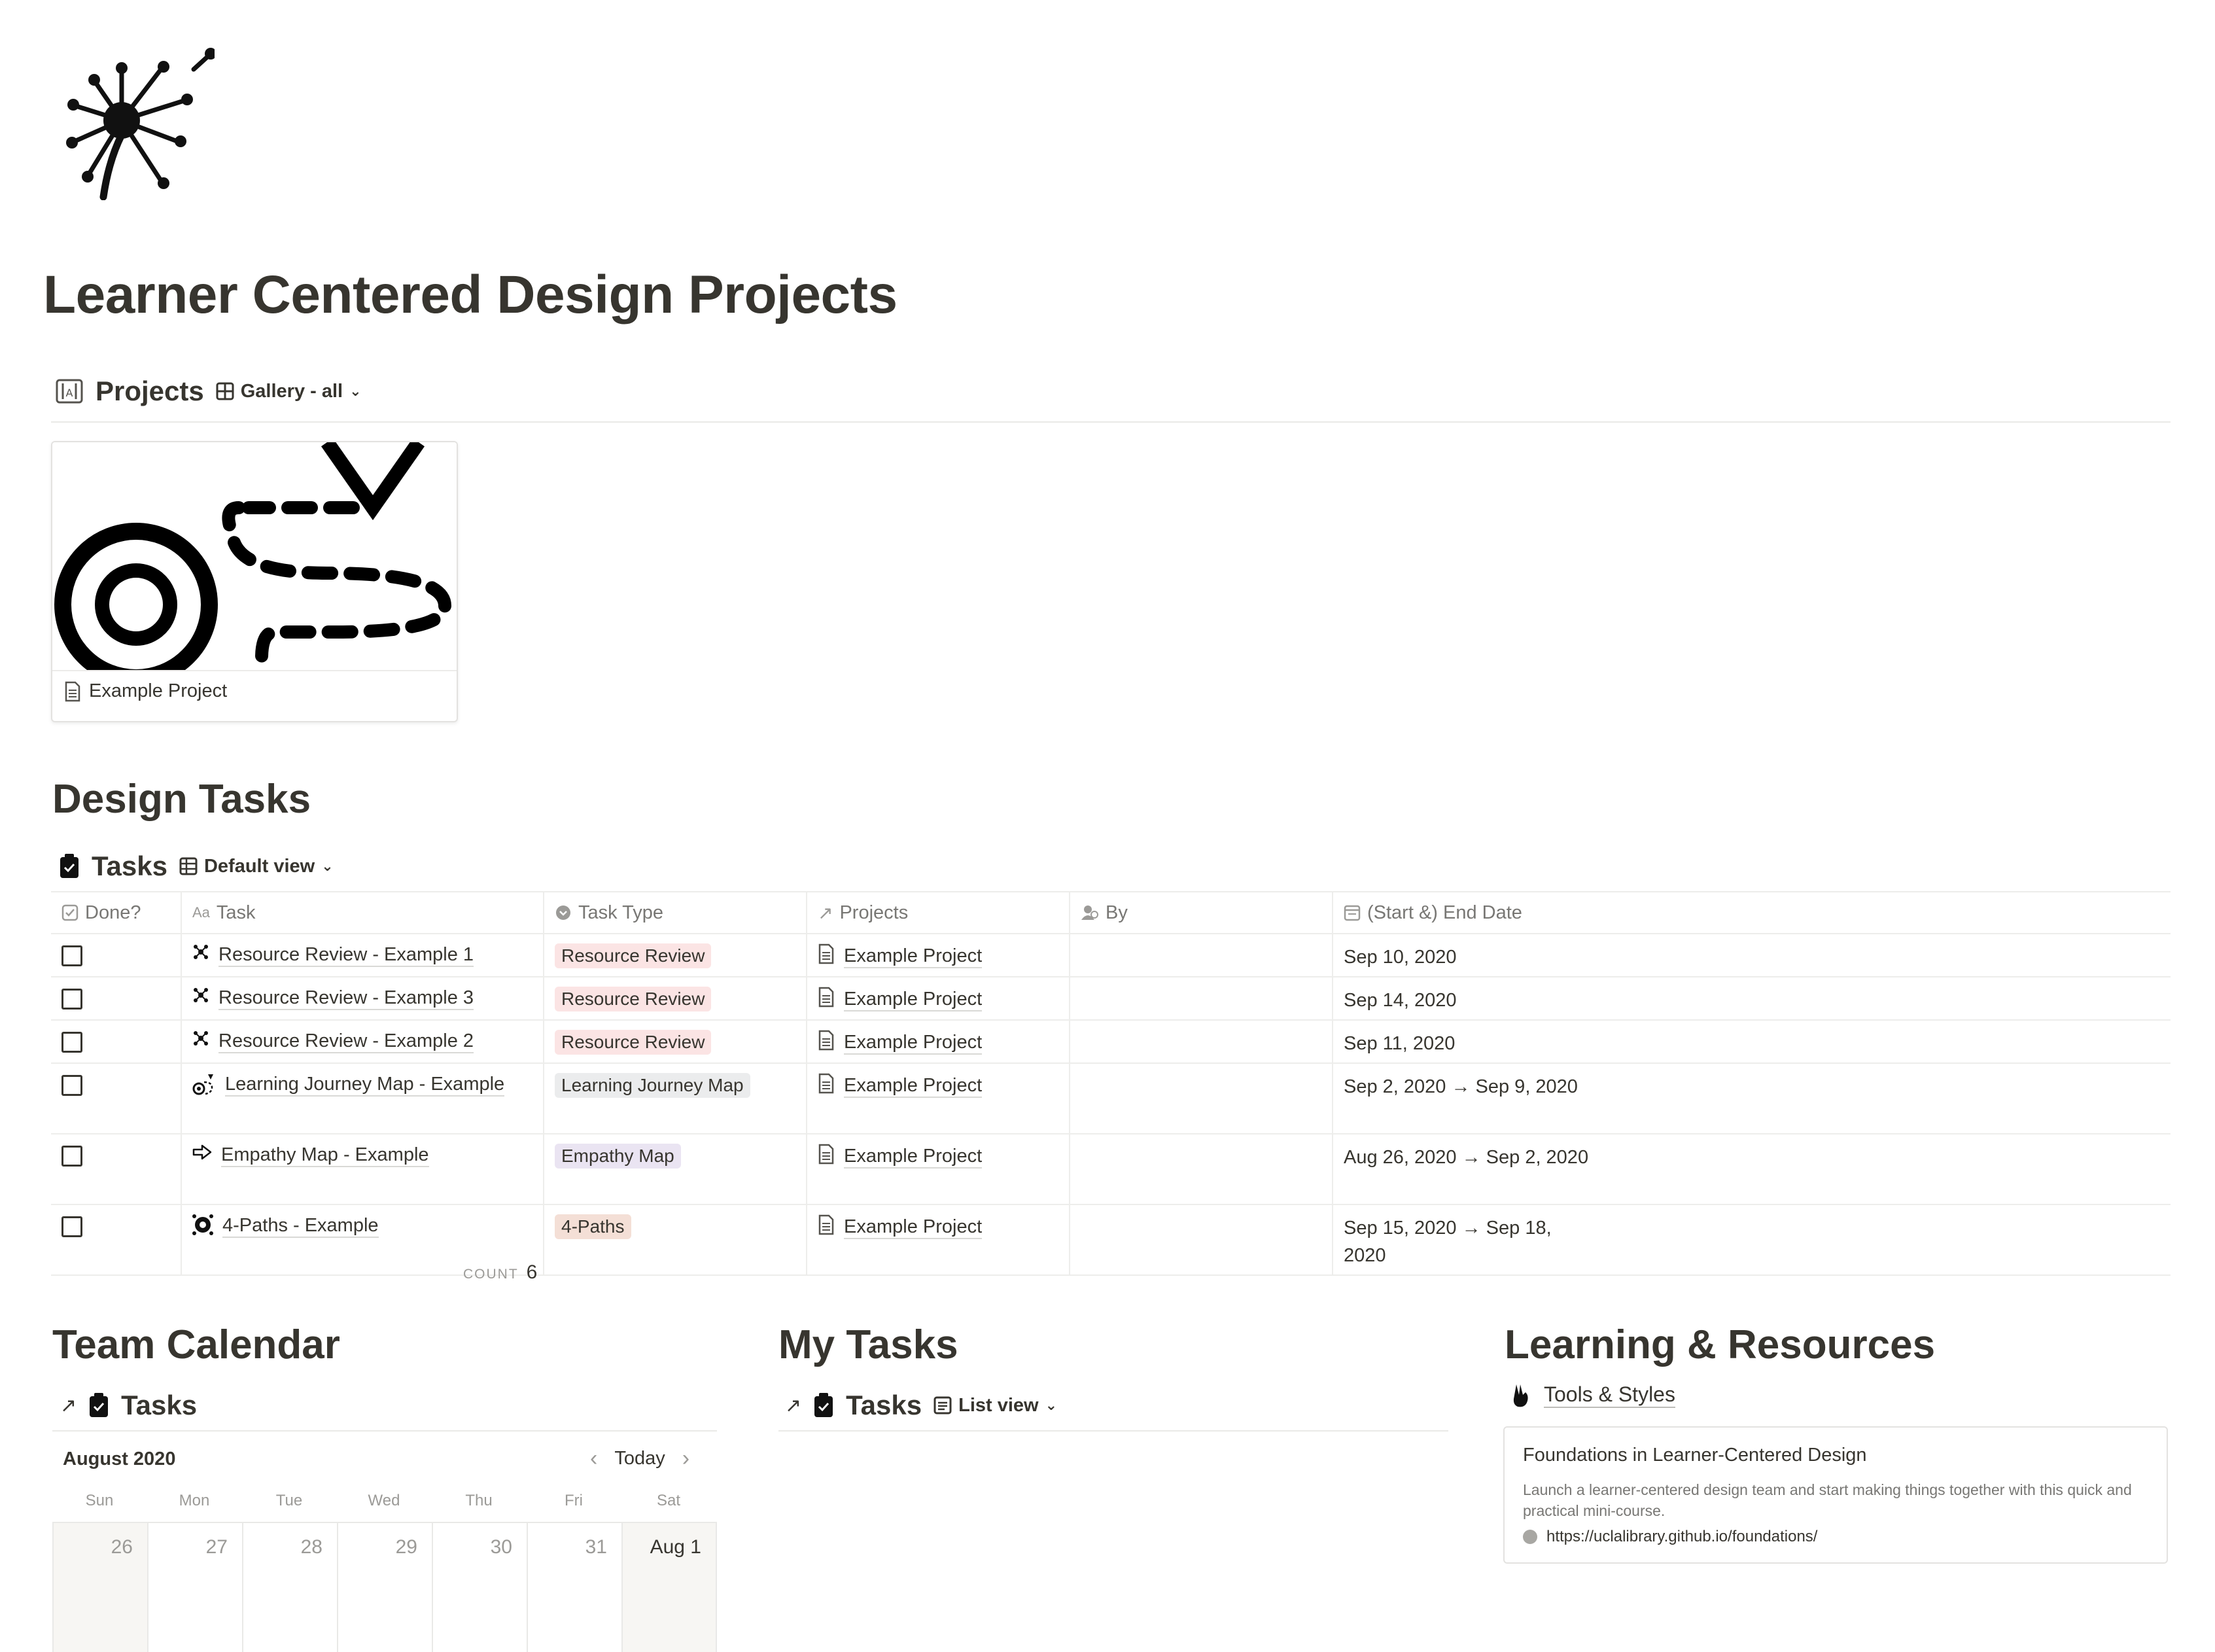 The image size is (2215, 1652). Describe the element at coordinates (1201, 912) in the screenshot. I see `column-header-by: By` at that location.